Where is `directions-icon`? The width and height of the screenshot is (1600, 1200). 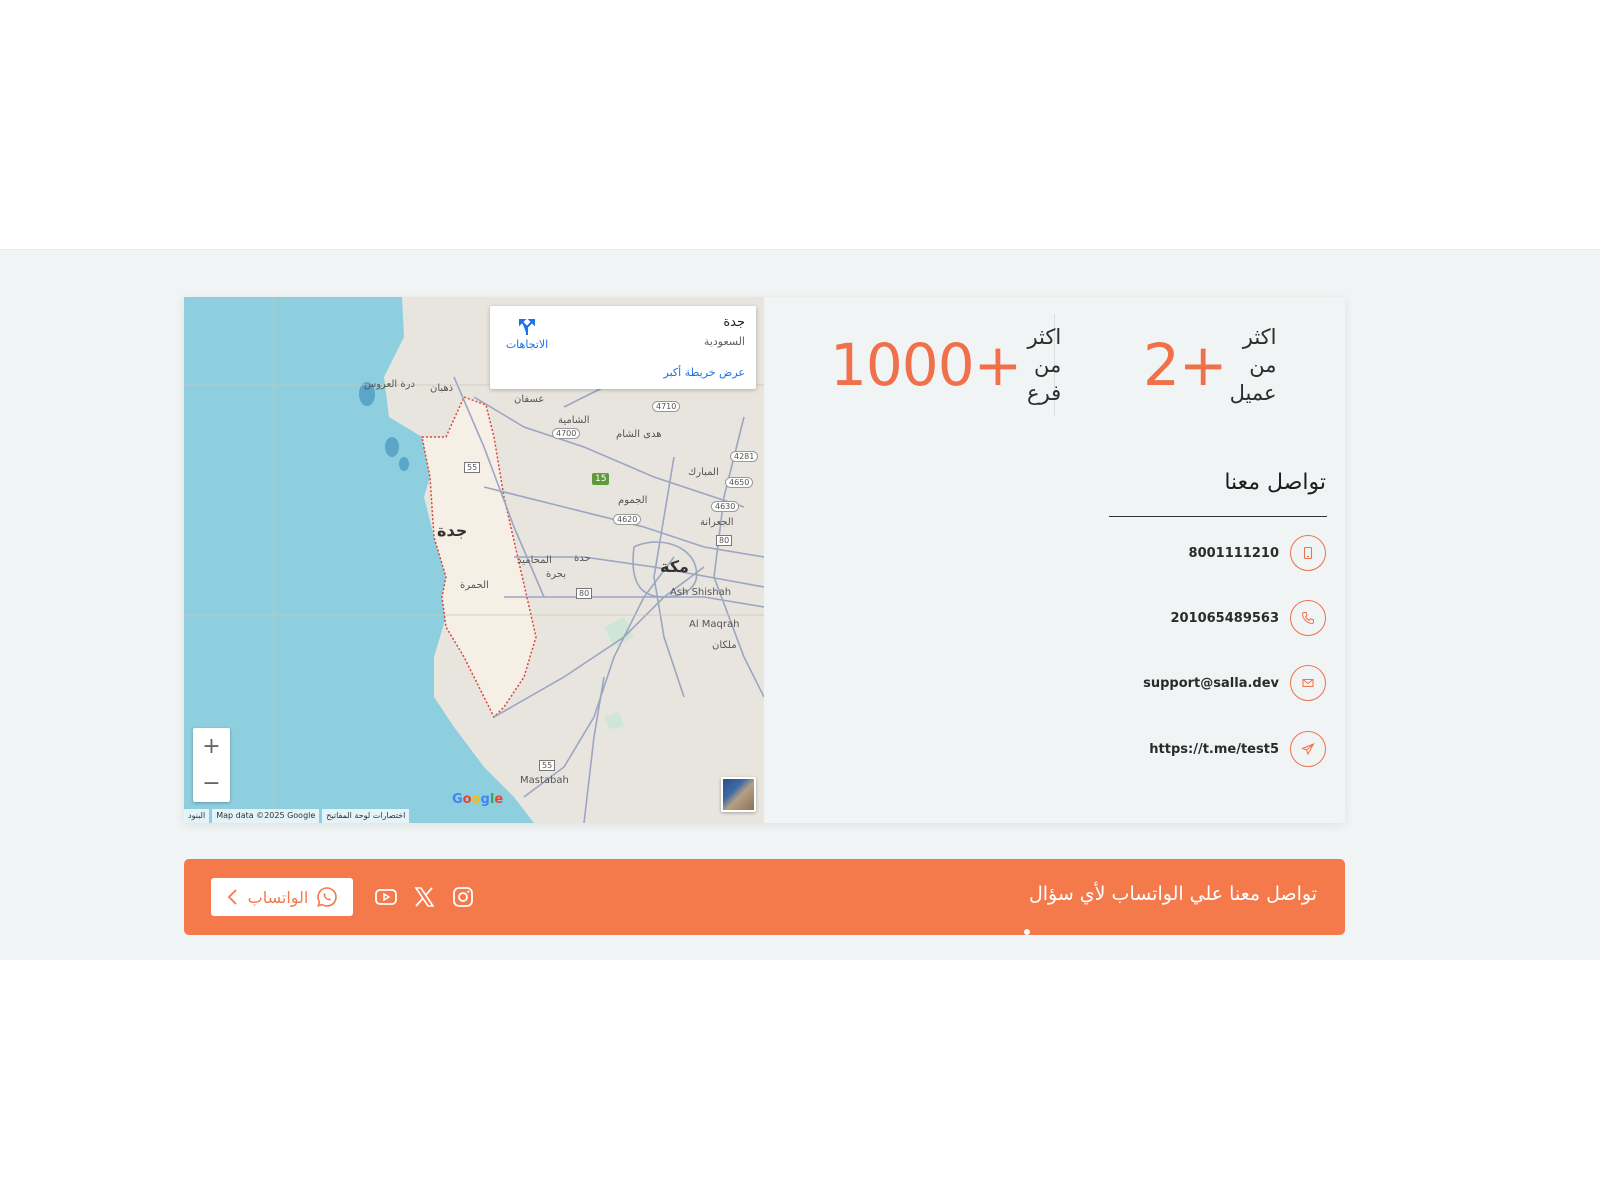 directions-icon is located at coordinates (527, 327).